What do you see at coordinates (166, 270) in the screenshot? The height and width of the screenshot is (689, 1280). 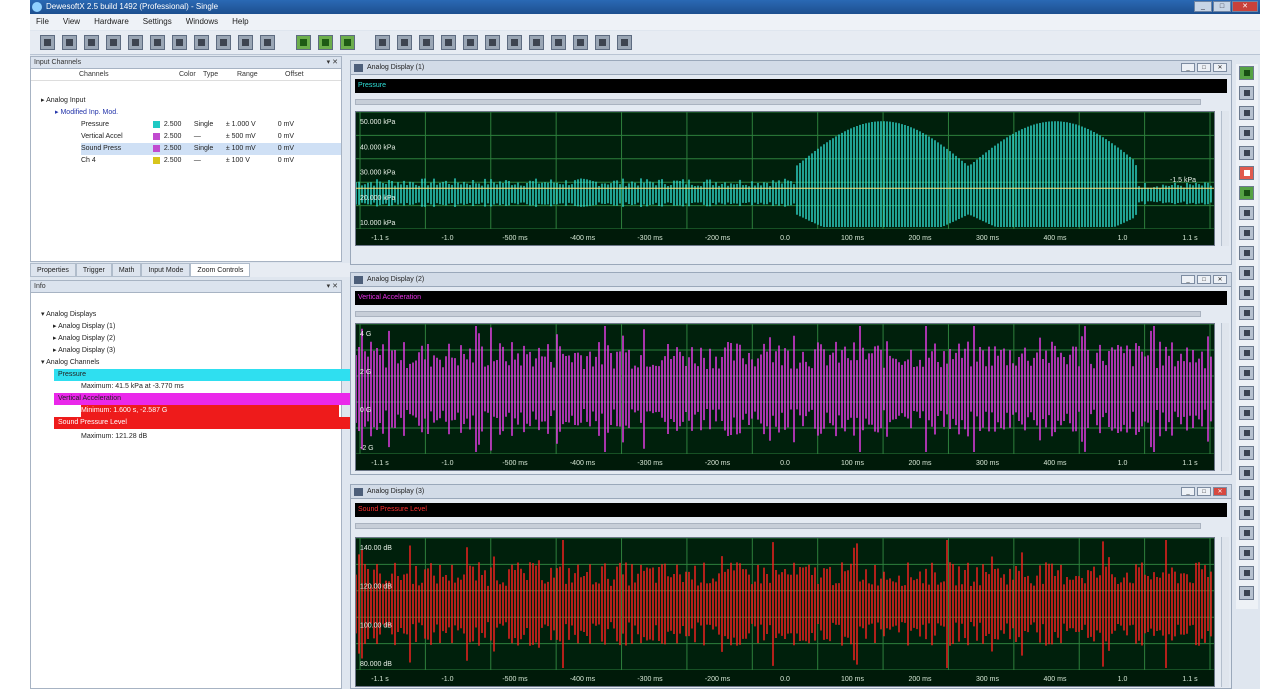 I see `tab-input-mode: Input Mode` at bounding box center [166, 270].